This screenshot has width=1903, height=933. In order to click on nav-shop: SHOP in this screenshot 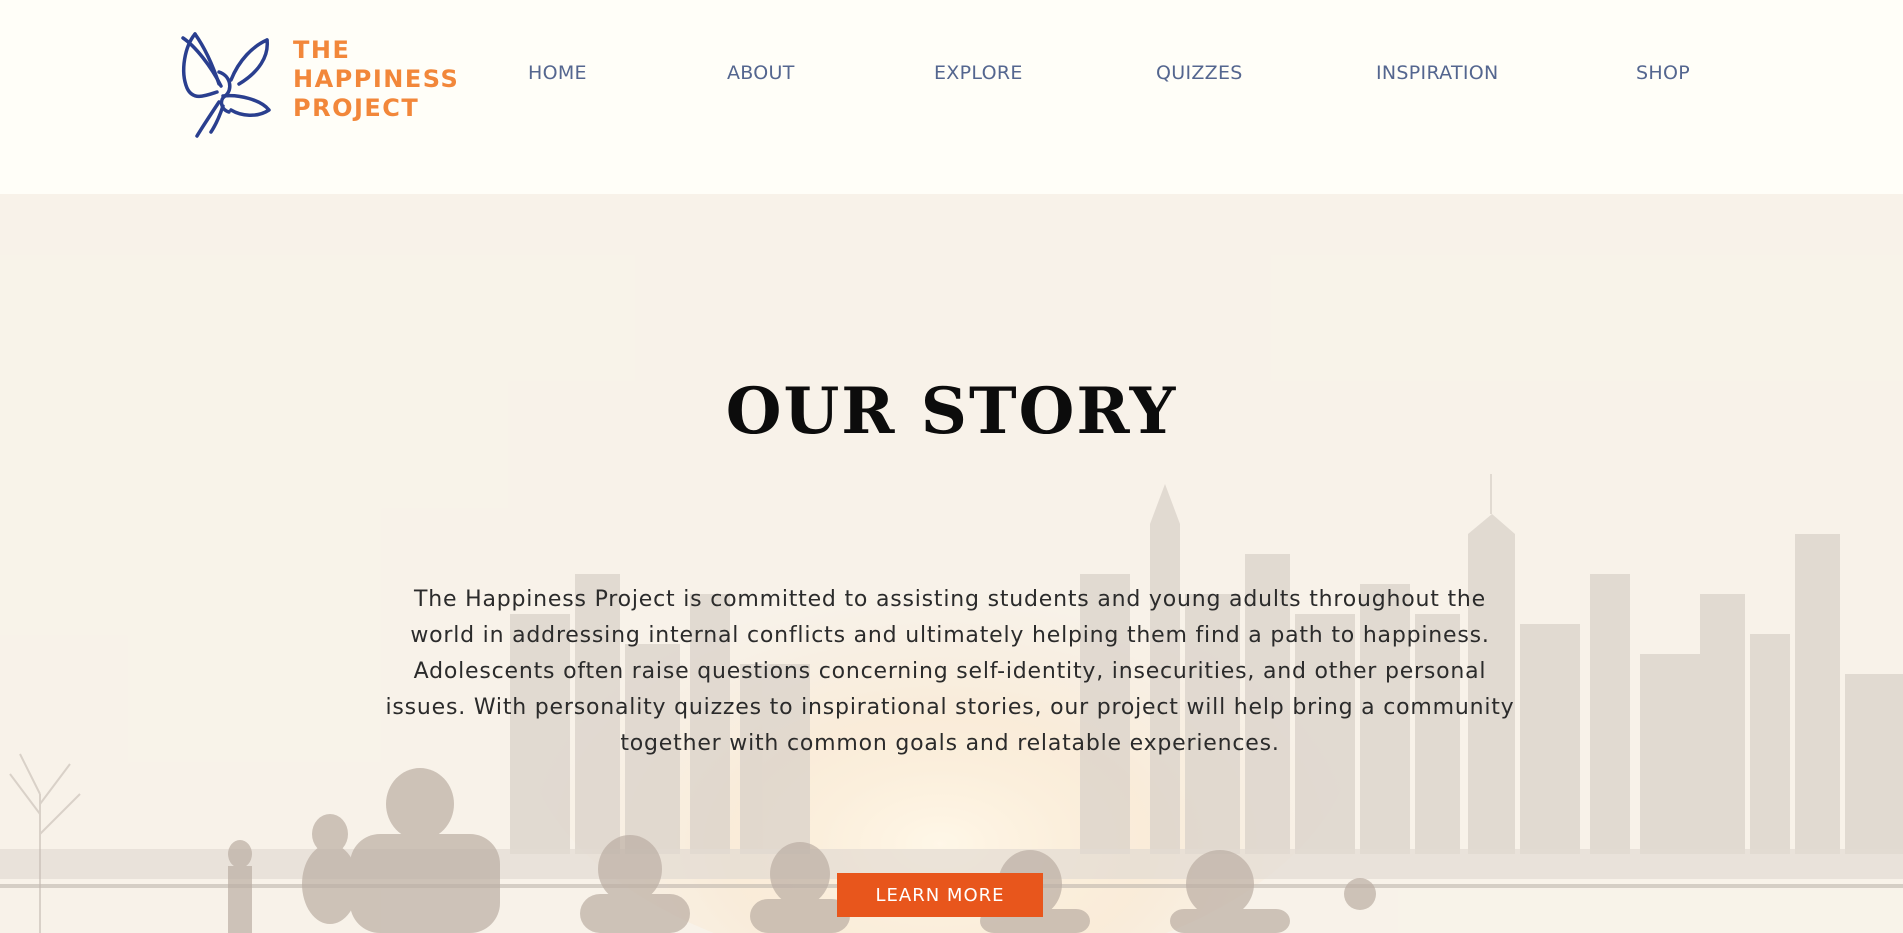, I will do `click(1663, 73)`.